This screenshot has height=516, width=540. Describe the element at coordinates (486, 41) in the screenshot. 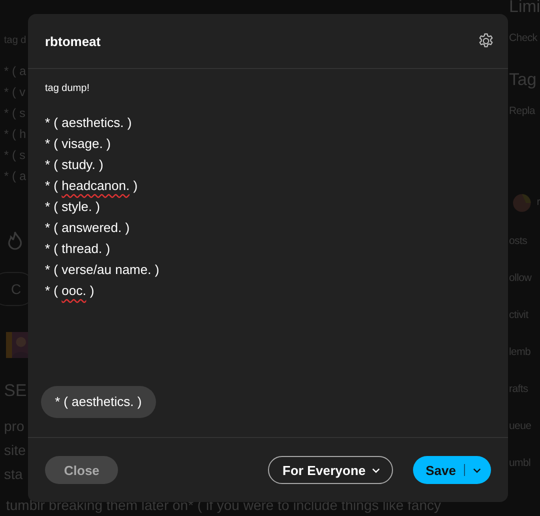

I see `settings-icon` at that location.